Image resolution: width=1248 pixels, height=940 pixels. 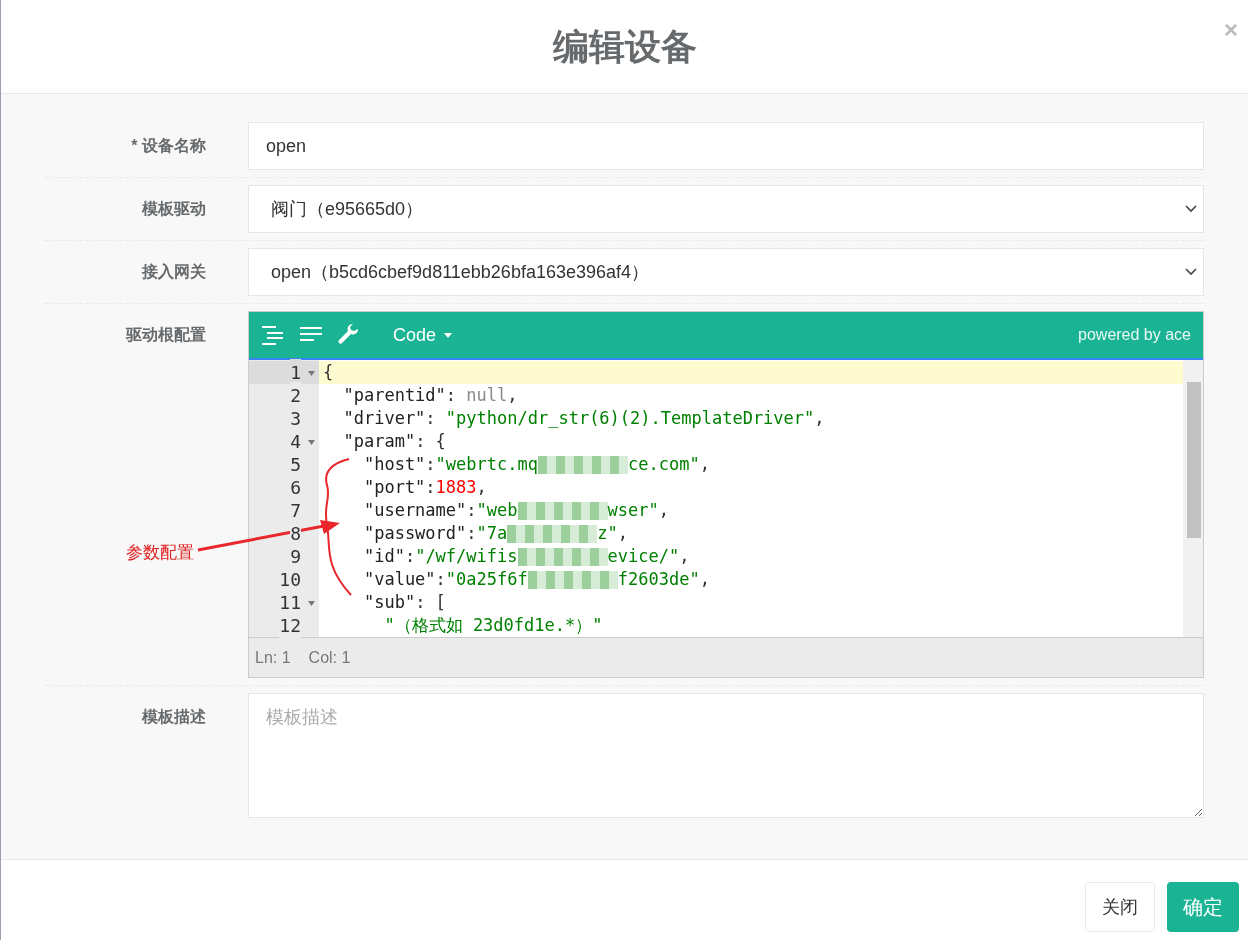 What do you see at coordinates (1193, 498) in the screenshot?
I see `scrollbar` at bounding box center [1193, 498].